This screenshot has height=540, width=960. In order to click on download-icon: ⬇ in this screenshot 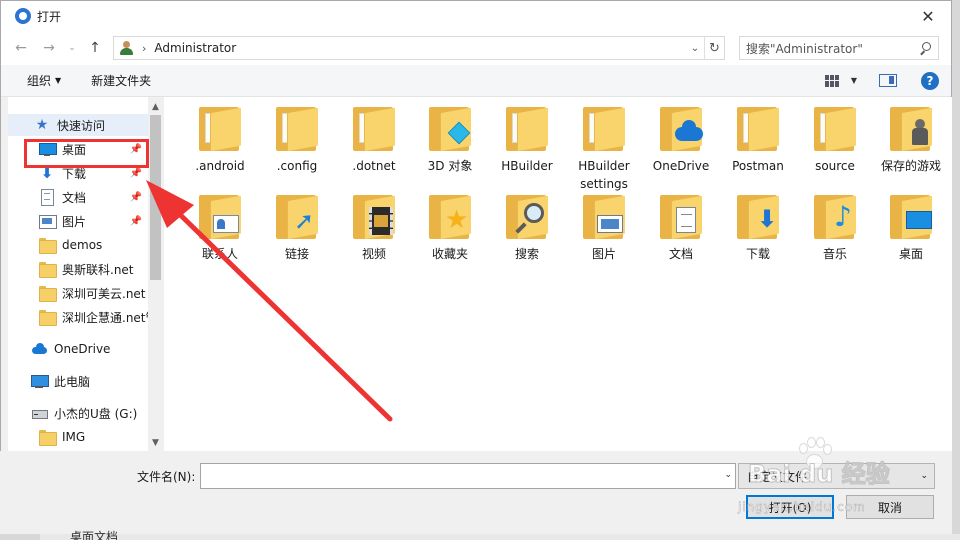, I will do `click(47, 173)`.